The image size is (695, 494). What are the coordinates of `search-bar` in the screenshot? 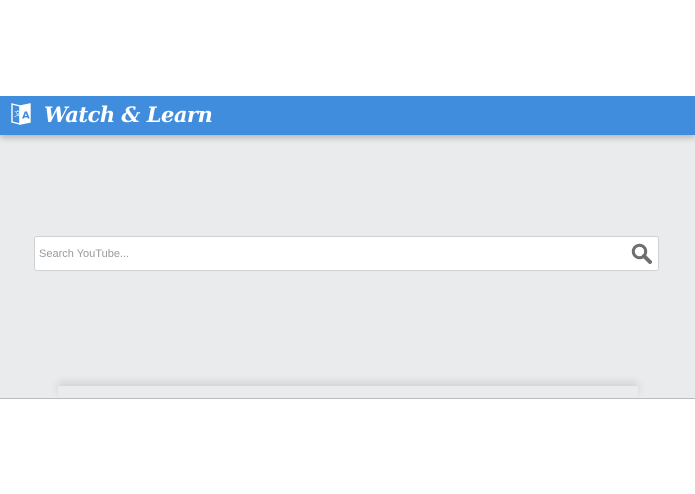 It's located at (346, 253).